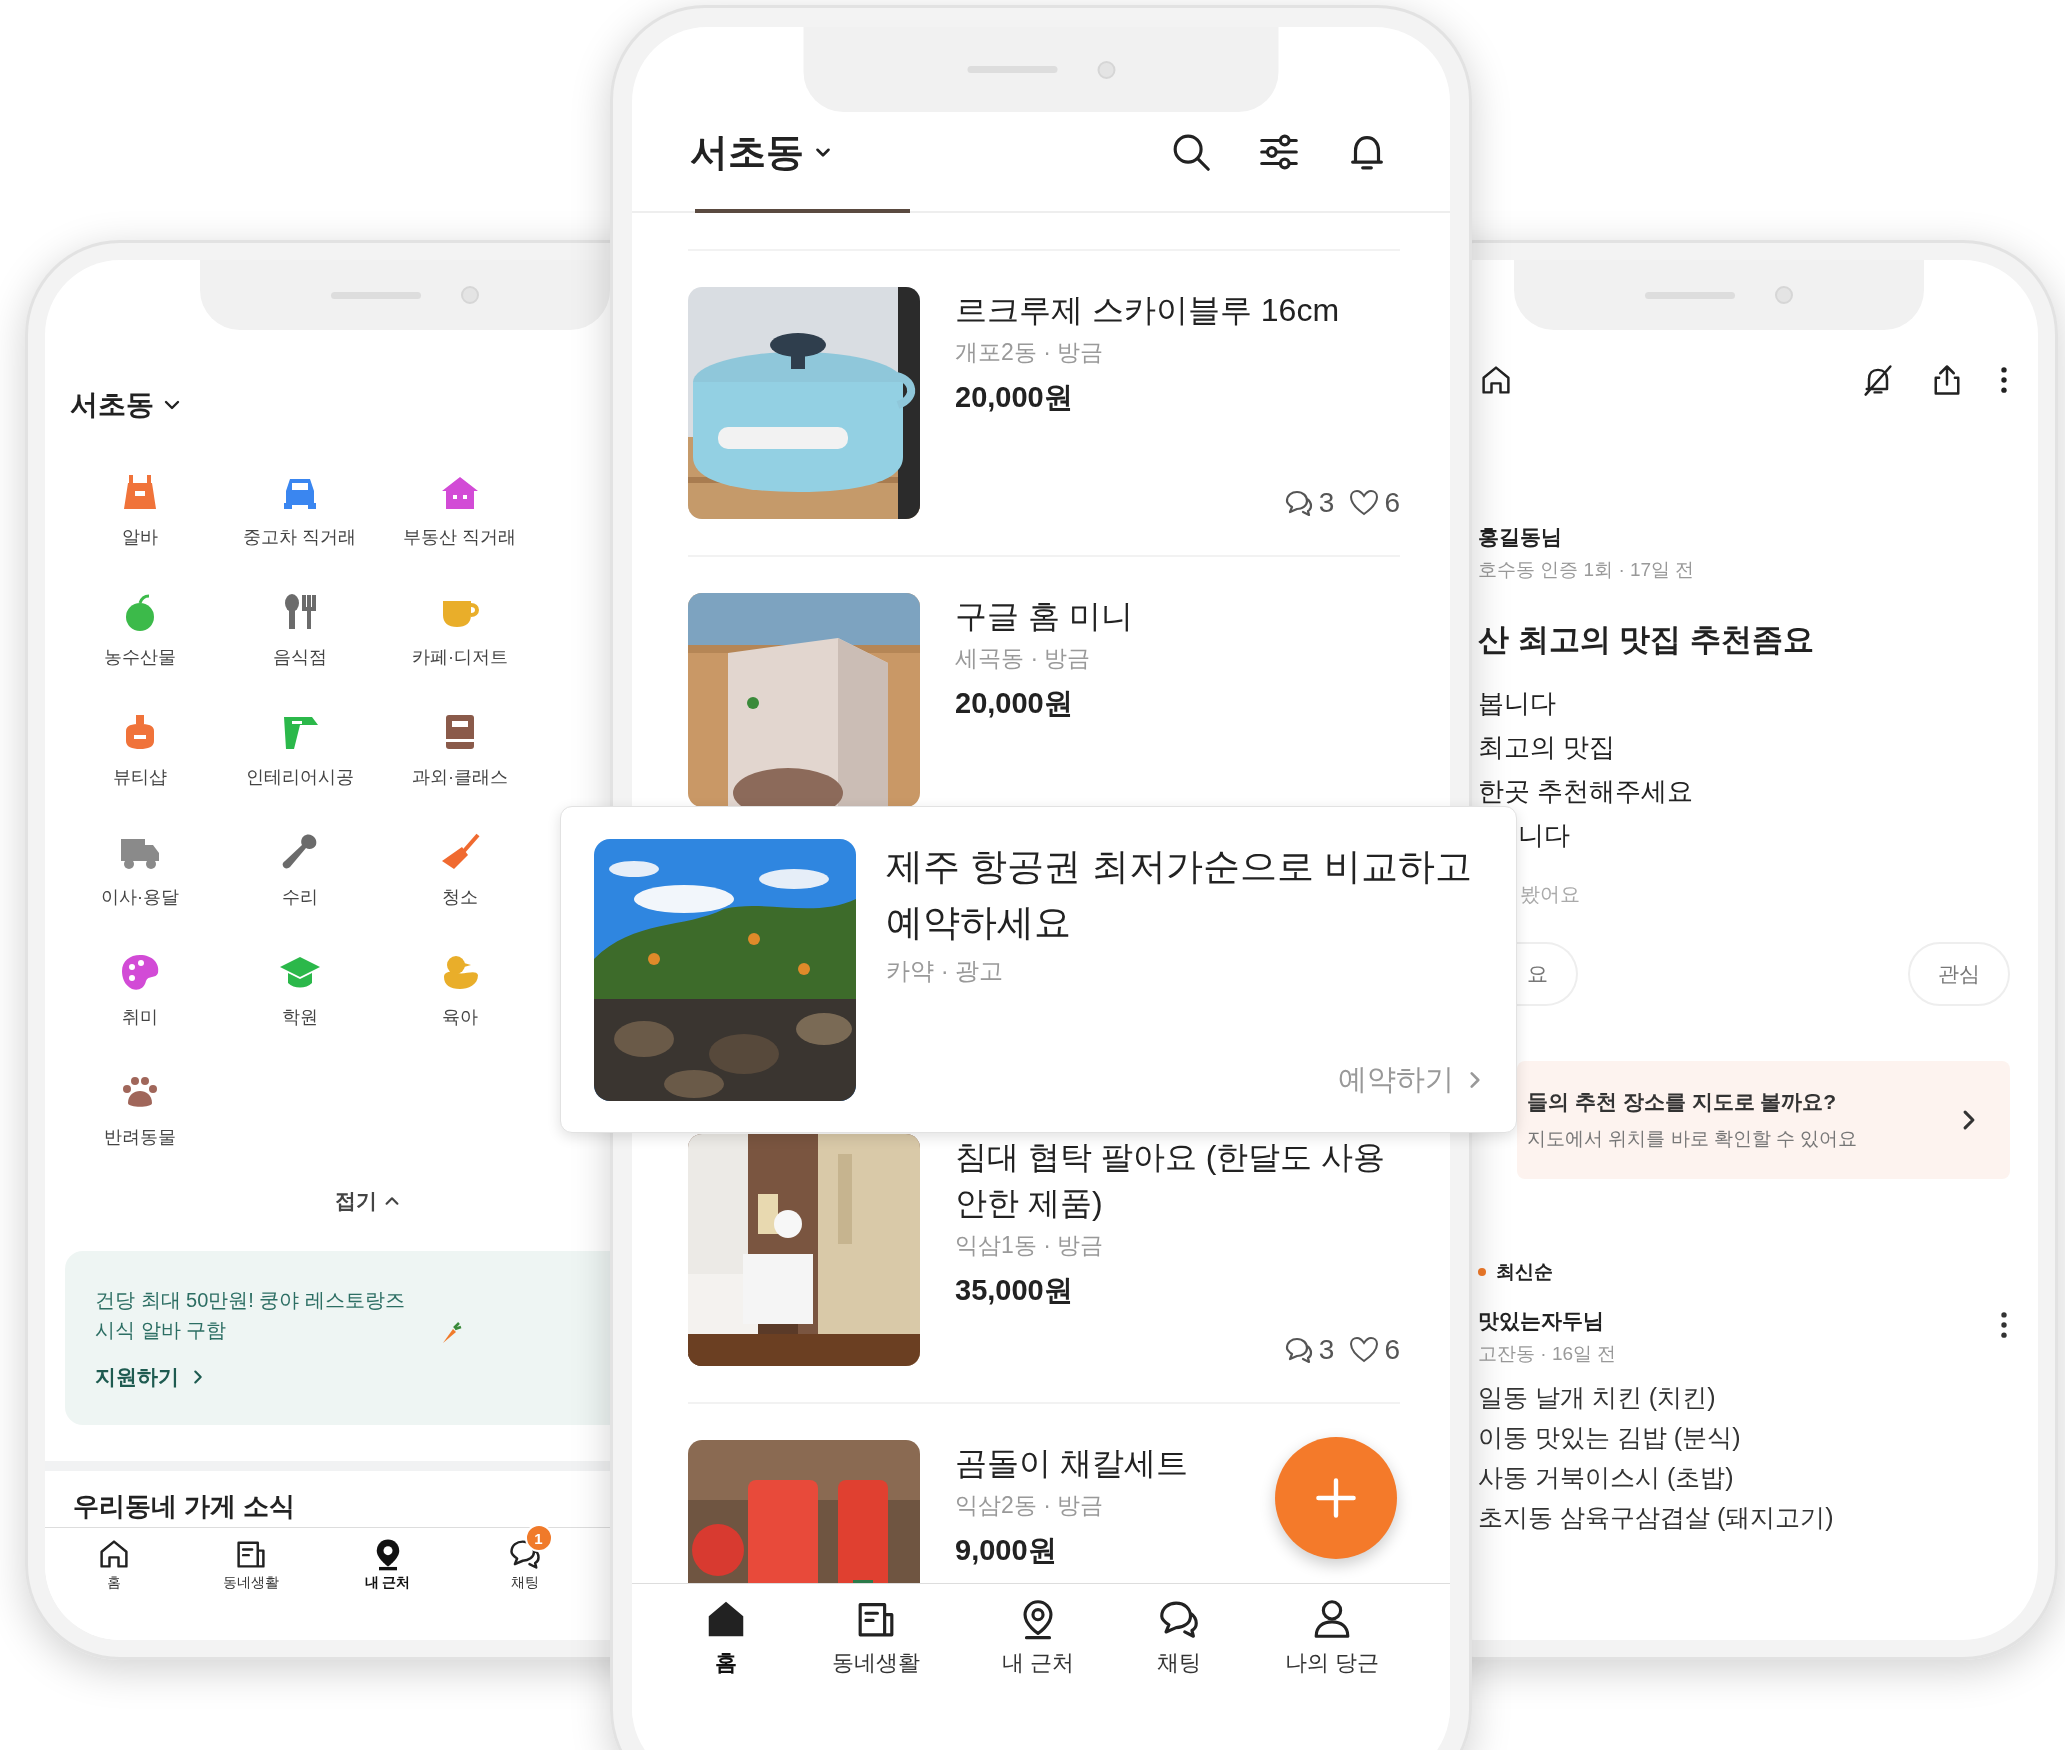 The width and height of the screenshot is (2065, 1750). What do you see at coordinates (1517, 703) in the screenshot?
I see `post-text: 봅니다` at bounding box center [1517, 703].